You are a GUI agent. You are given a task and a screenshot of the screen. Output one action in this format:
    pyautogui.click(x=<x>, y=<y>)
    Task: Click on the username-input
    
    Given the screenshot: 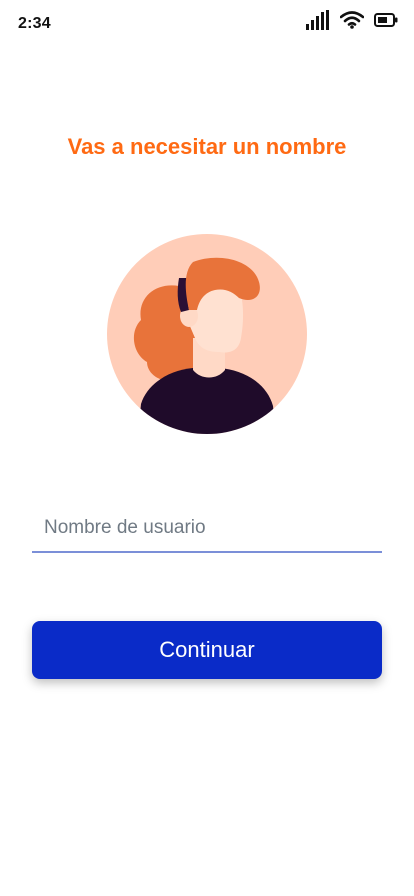 What is the action you would take?
    pyautogui.click(x=207, y=529)
    